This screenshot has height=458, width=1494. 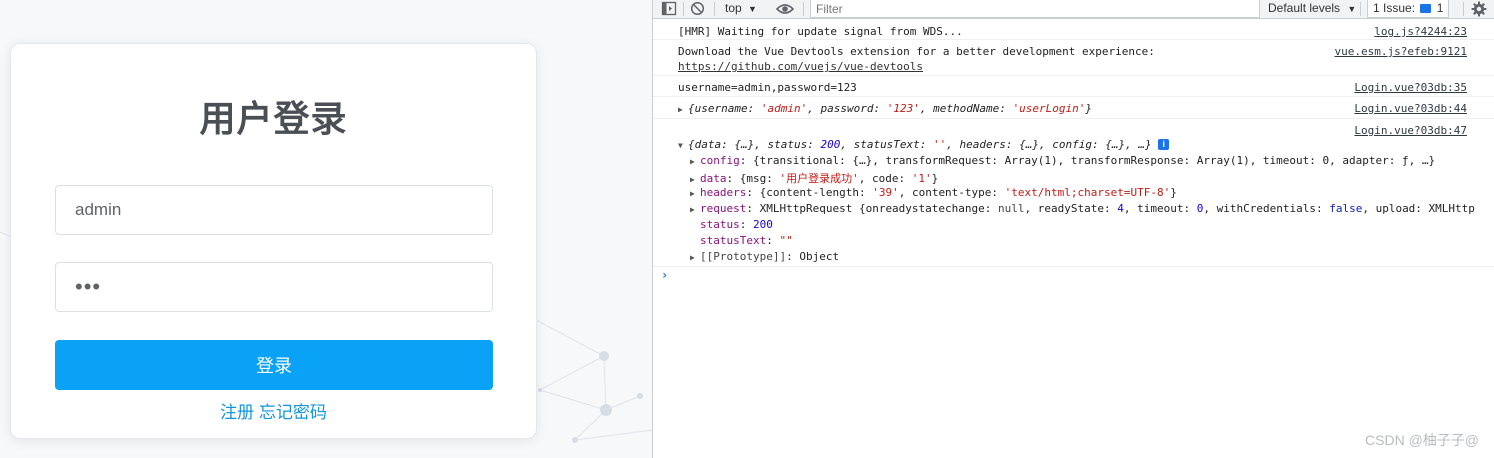 I want to click on eye-icon, so click(x=785, y=9).